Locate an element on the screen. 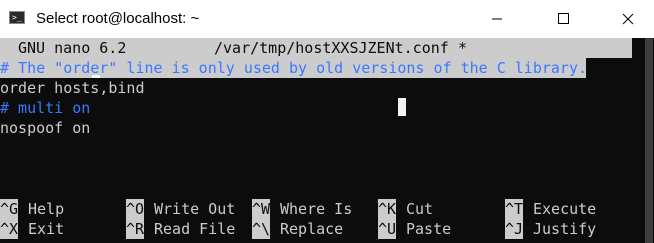 This screenshot has width=654, height=243. terminal-cursor is located at coordinates (402, 107).